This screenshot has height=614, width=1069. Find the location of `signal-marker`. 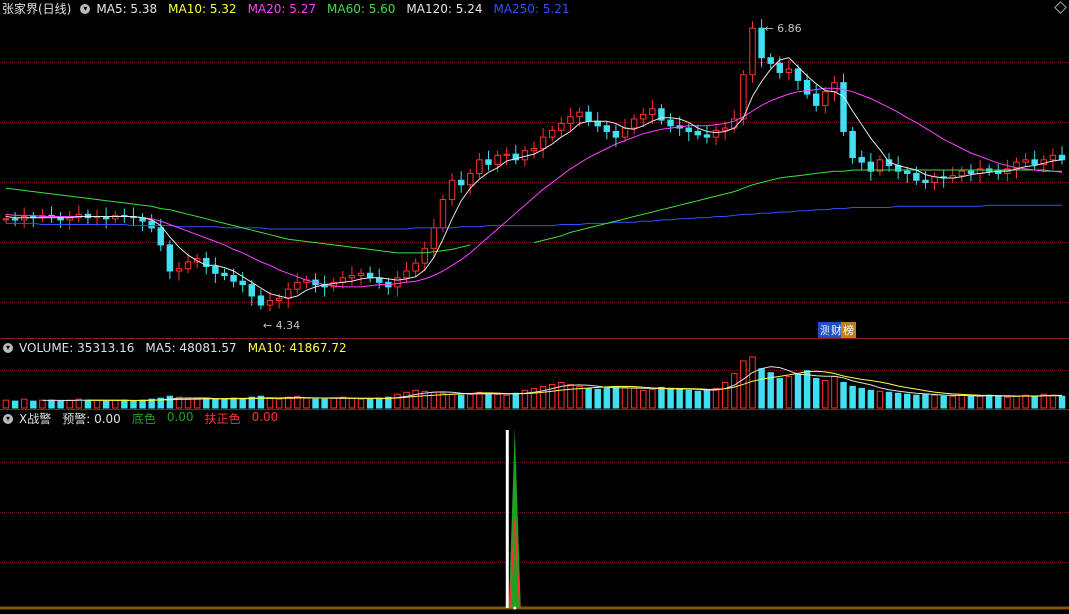

signal-marker is located at coordinates (515, 608).